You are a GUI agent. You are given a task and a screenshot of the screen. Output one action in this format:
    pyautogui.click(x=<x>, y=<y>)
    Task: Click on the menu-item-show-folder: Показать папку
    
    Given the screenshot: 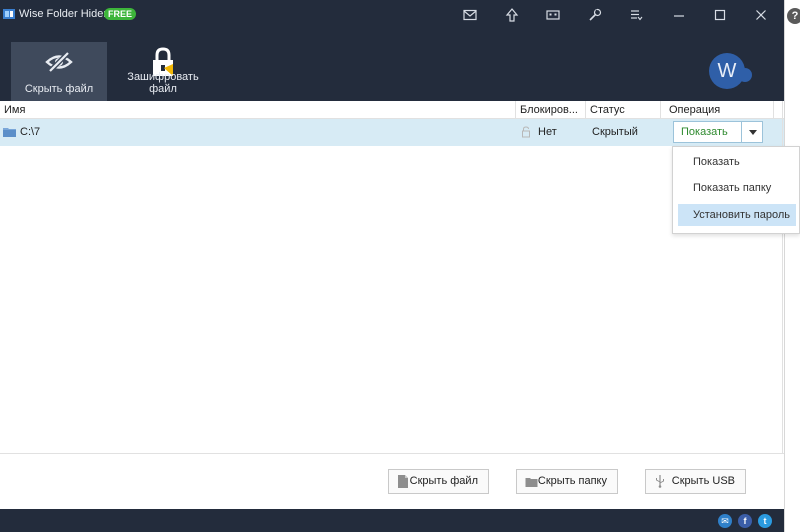 What is the action you would take?
    pyautogui.click(x=737, y=188)
    